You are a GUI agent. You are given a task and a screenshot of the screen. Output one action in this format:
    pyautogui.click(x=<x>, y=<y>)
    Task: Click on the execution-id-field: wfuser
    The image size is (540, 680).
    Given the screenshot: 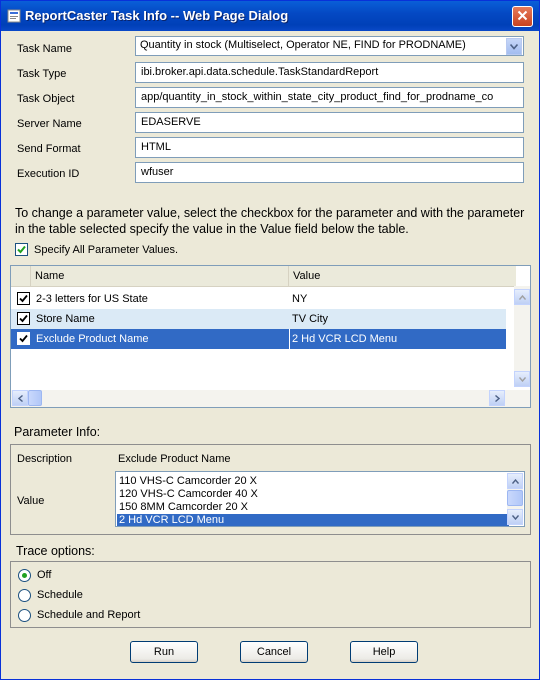 What is the action you would take?
    pyautogui.click(x=329, y=172)
    